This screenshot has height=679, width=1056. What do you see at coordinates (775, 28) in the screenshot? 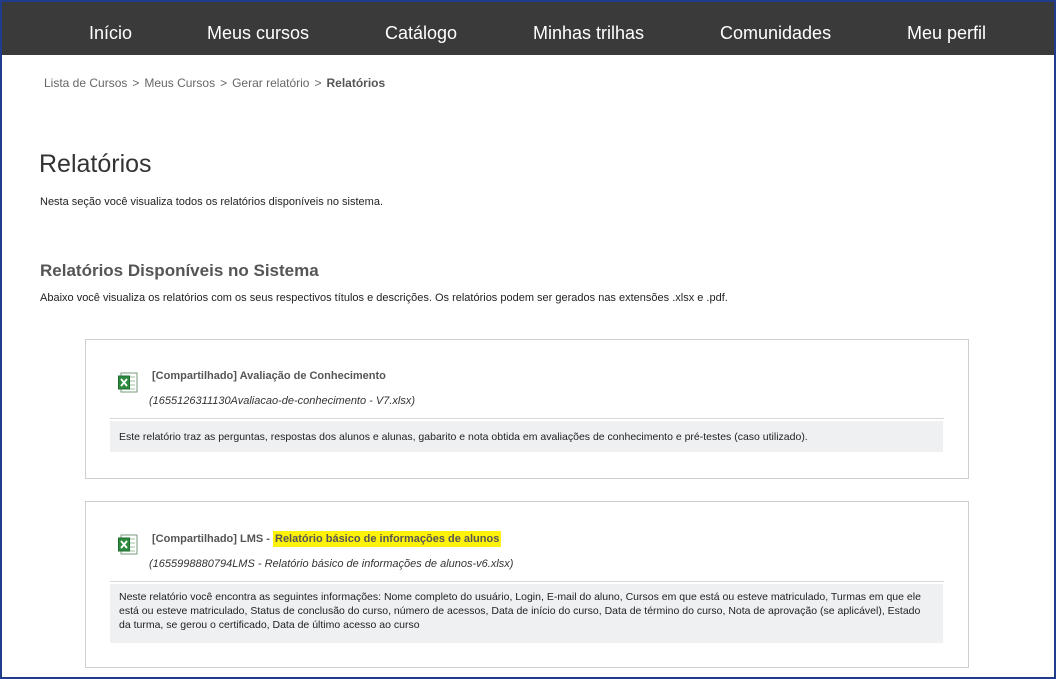
I see `nav-item-comunidades: Comunidades` at bounding box center [775, 28].